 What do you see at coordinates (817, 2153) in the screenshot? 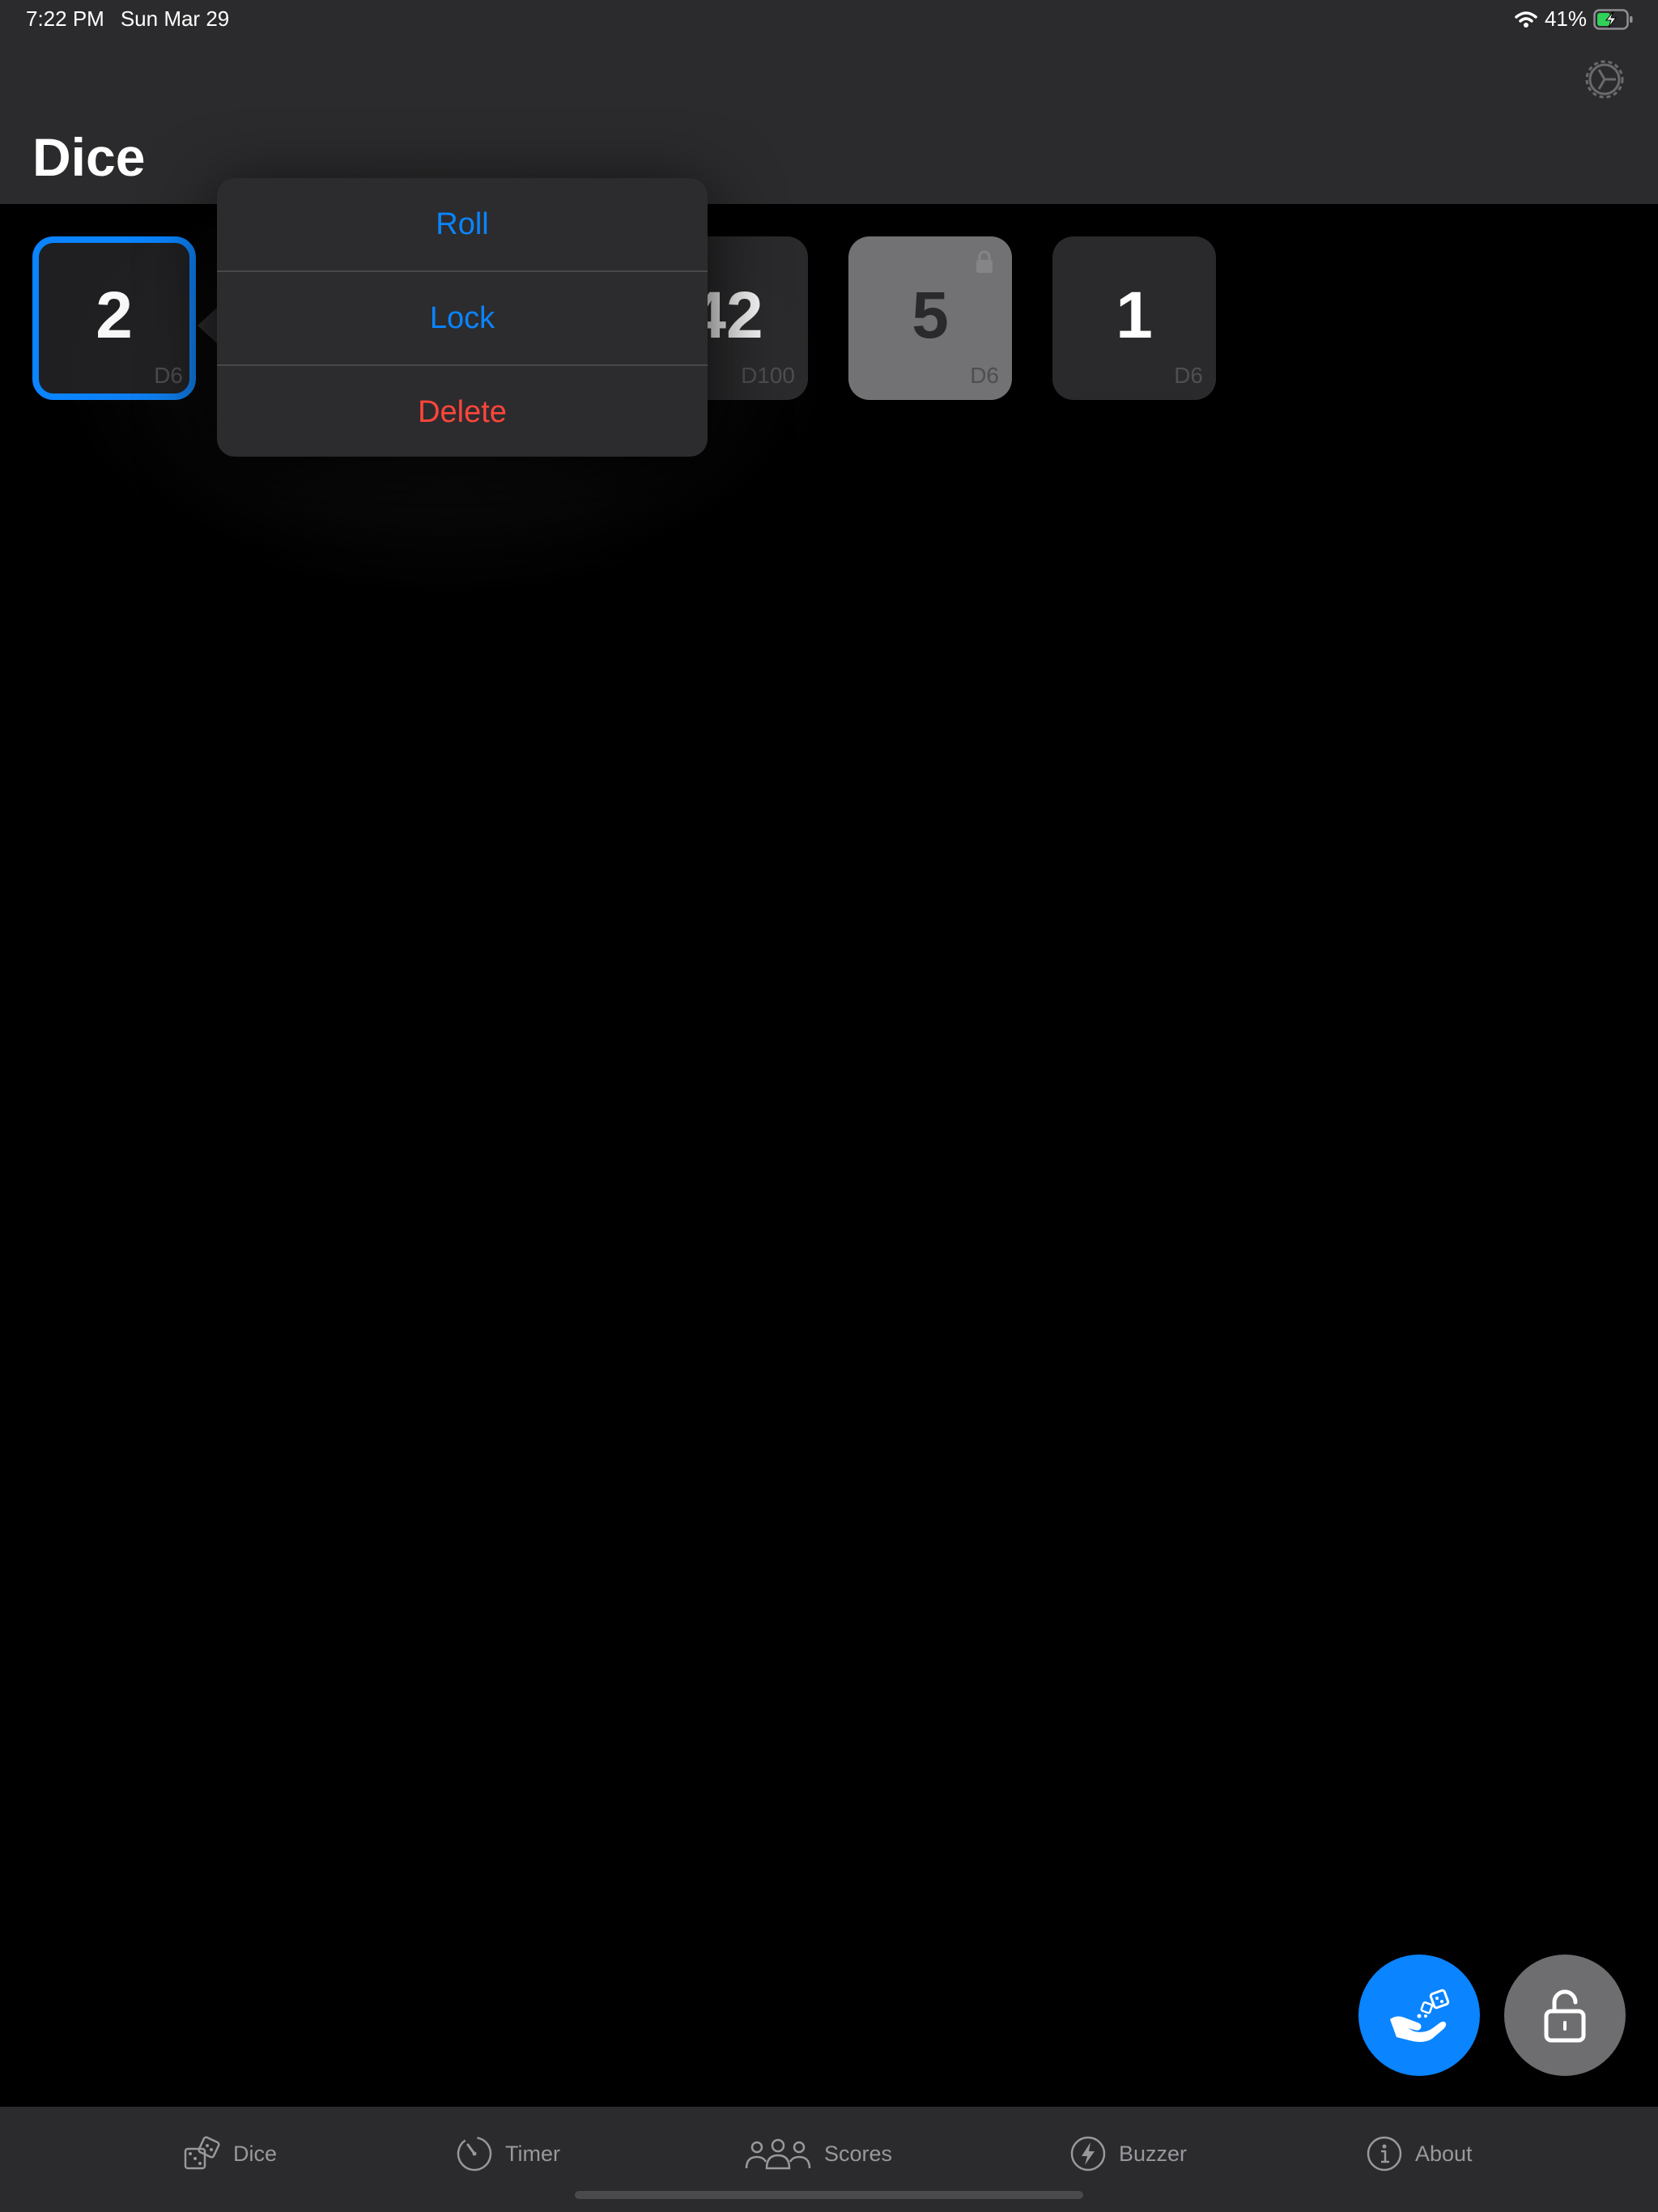
I see `tab-scores: Scores` at bounding box center [817, 2153].